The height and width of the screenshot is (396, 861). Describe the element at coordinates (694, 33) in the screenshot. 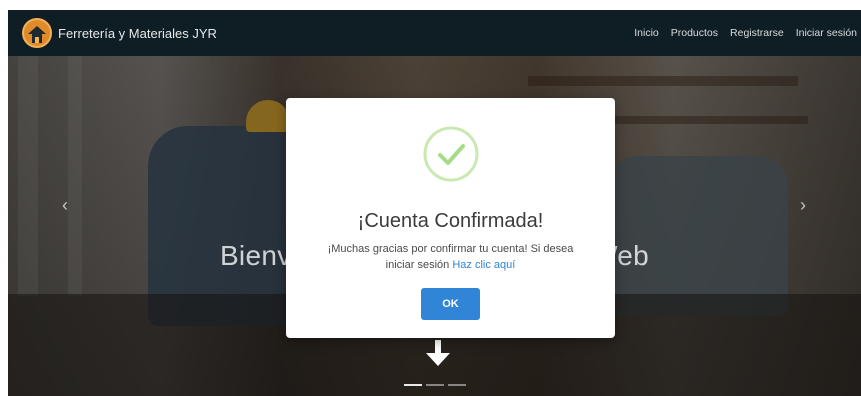

I see `nav-link-productos: Productos` at that location.